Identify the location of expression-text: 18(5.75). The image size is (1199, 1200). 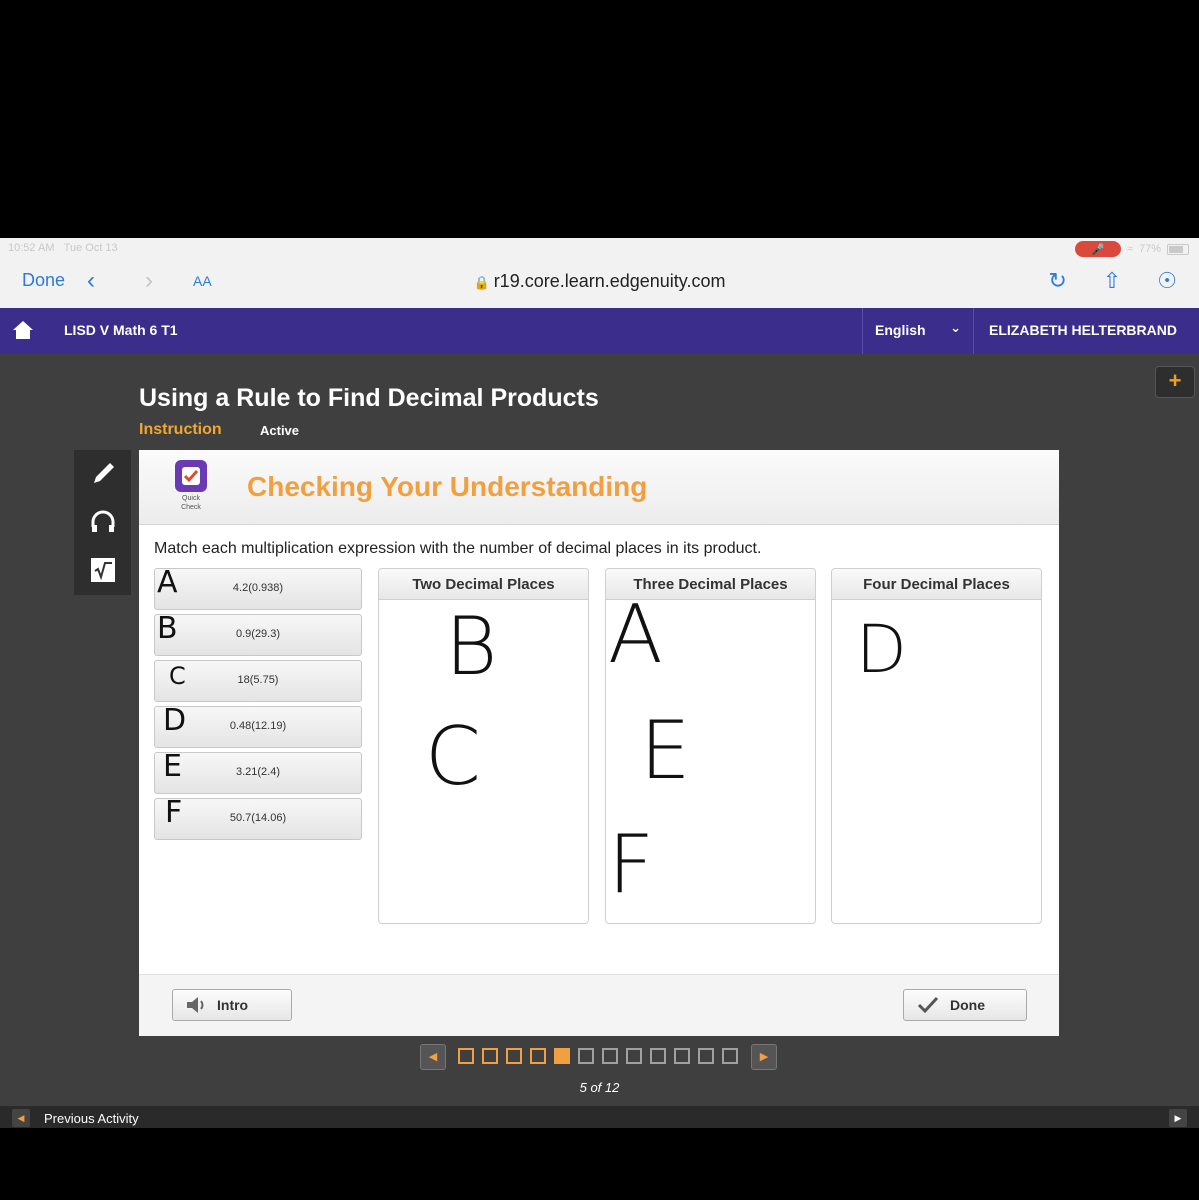
(258, 680).